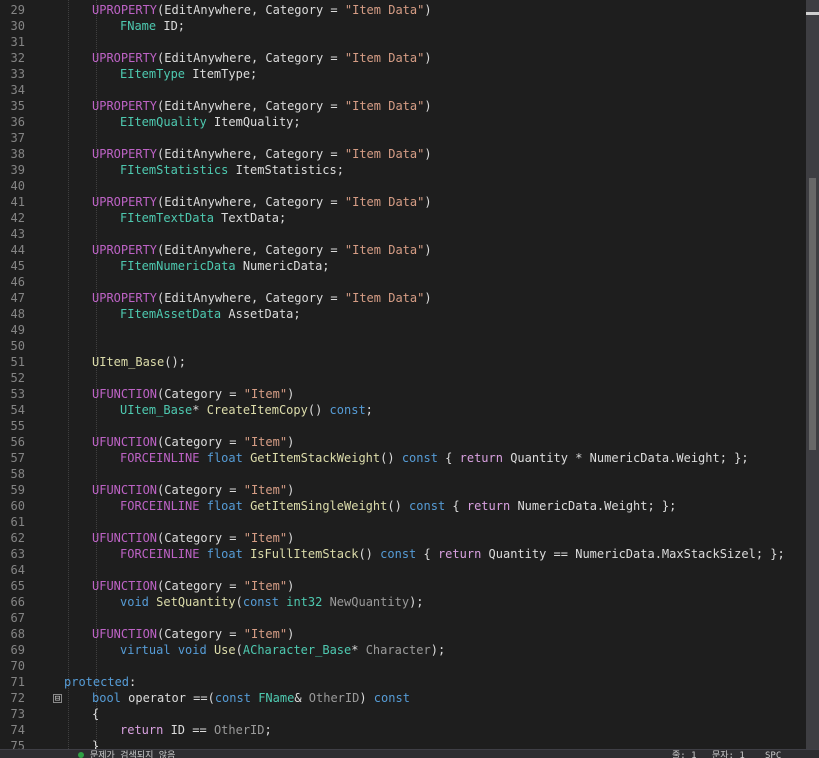 The height and width of the screenshot is (758, 819). What do you see at coordinates (403, 682) in the screenshot?
I see `code-line: 71 protected:` at bounding box center [403, 682].